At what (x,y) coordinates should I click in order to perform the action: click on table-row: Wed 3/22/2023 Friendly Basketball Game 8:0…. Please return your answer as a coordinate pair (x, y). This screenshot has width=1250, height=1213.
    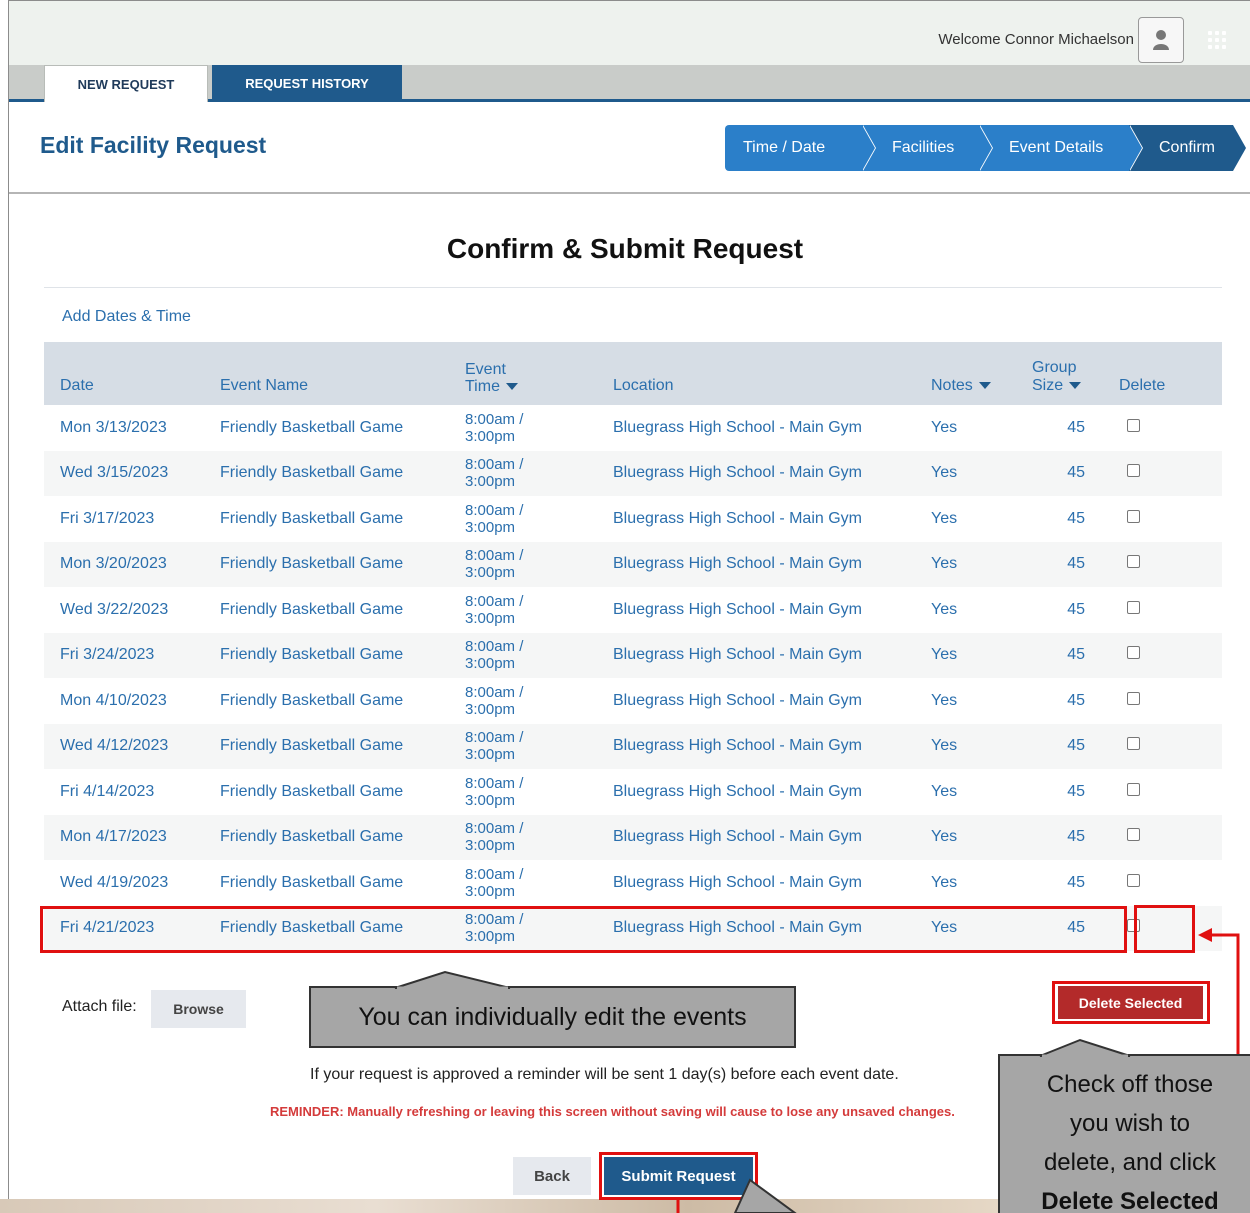
    Looking at the image, I should click on (633, 610).